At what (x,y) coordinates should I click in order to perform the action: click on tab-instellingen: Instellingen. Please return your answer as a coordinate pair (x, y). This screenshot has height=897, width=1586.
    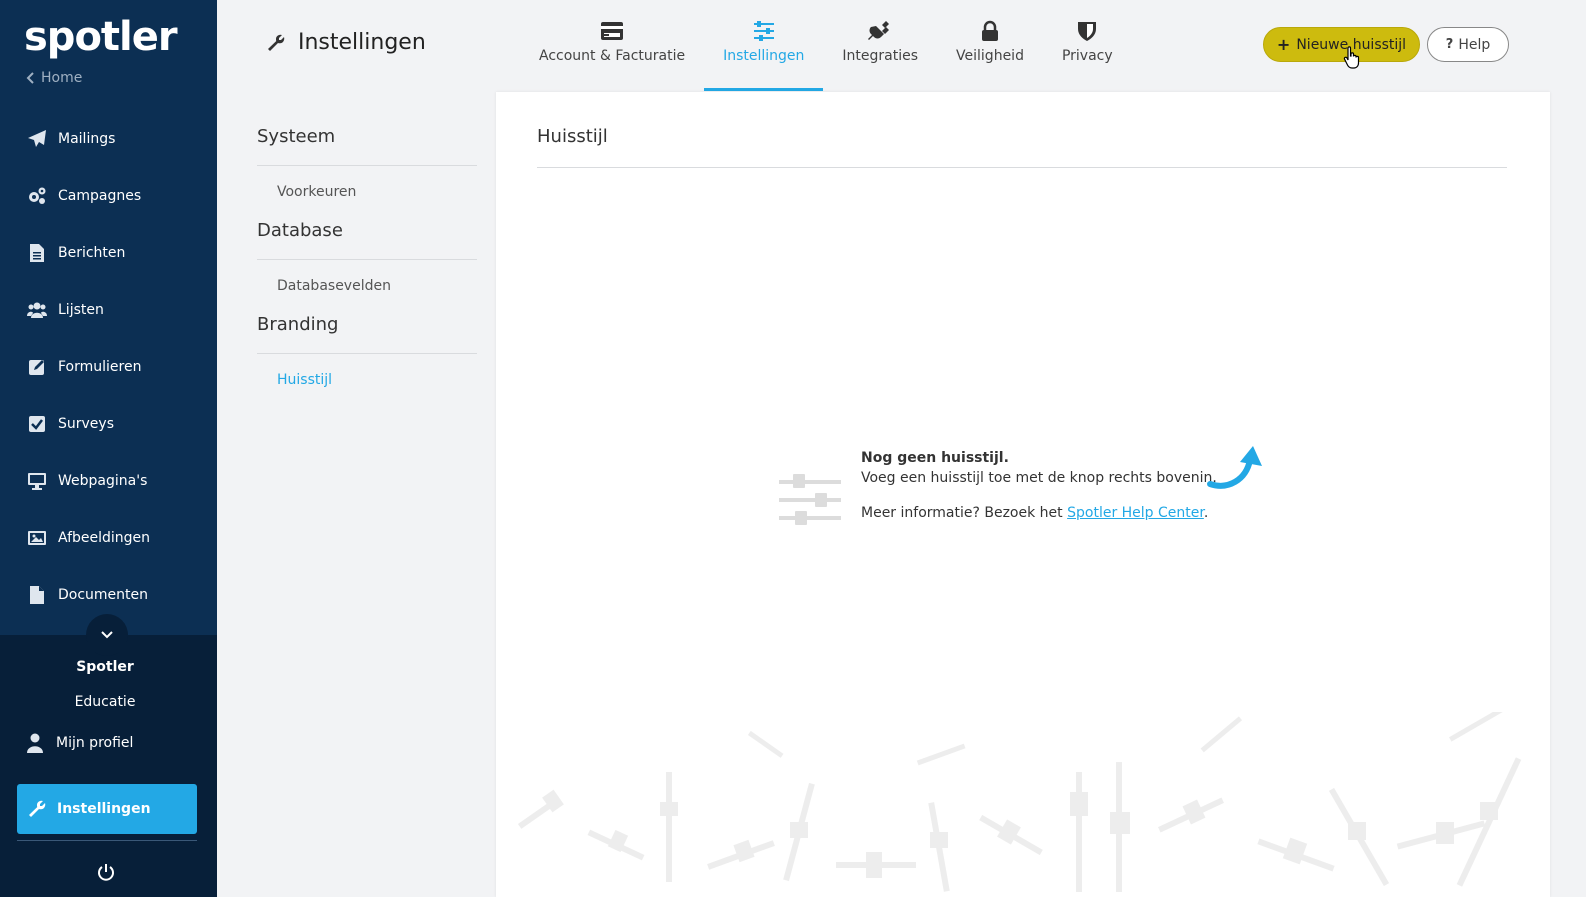
    Looking at the image, I should click on (764, 53).